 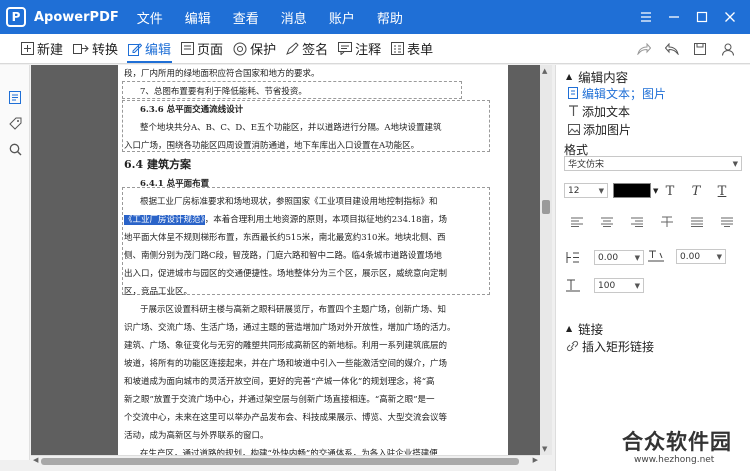 What do you see at coordinates (682, 447) in the screenshot?
I see `watermark: 合众软件园 www.hezhong.net` at bounding box center [682, 447].